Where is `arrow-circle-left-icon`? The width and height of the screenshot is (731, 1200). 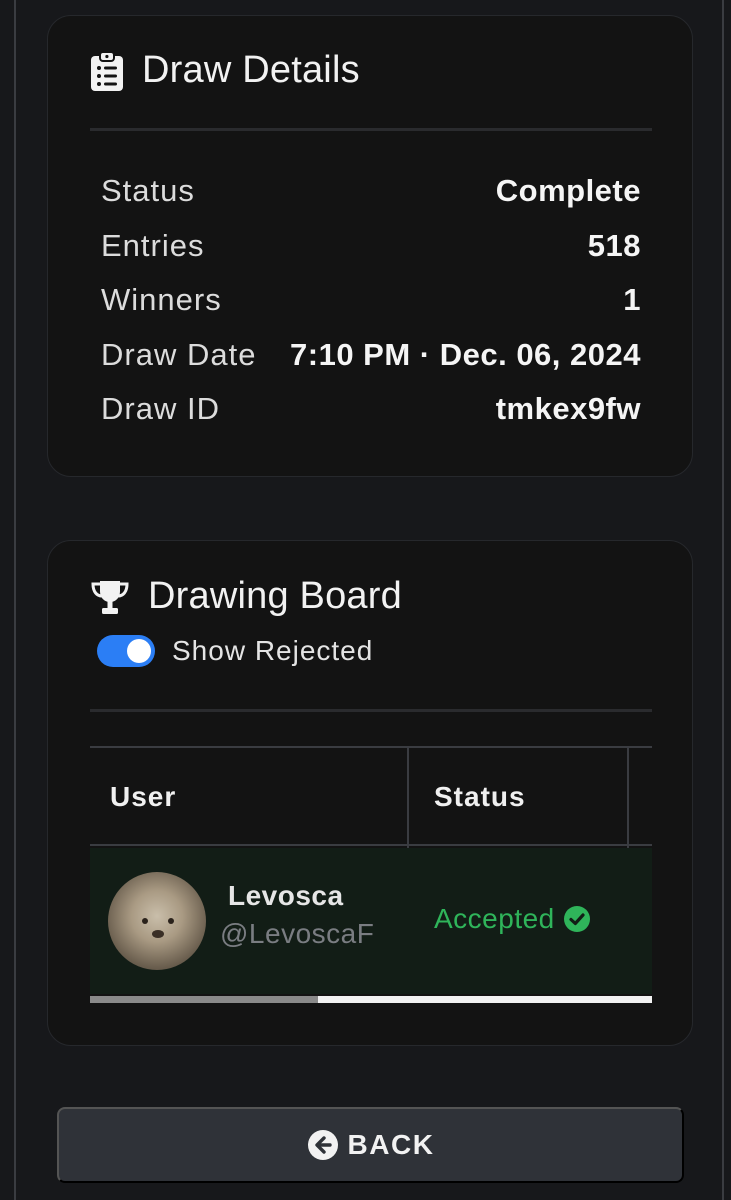 arrow-circle-left-icon is located at coordinates (323, 1145).